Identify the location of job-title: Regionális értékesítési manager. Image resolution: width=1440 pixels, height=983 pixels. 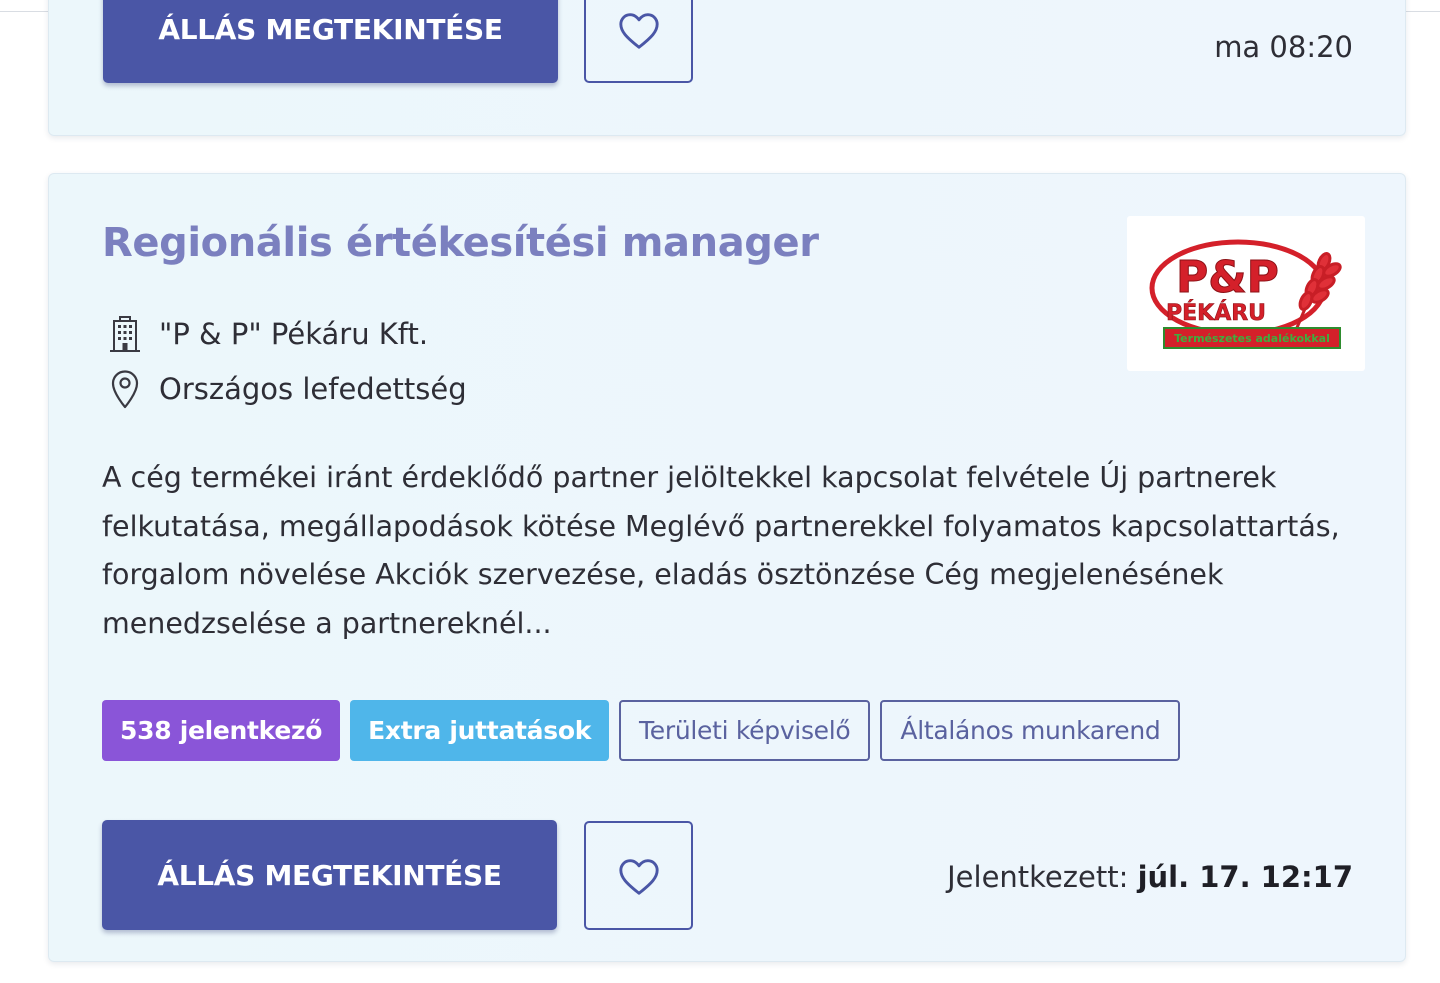
(460, 243).